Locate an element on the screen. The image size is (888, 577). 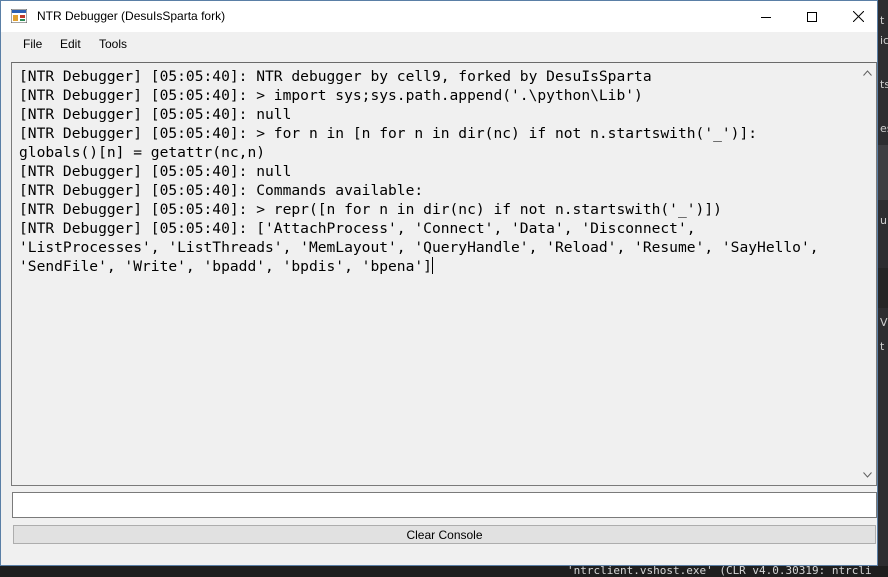
minimize-button is located at coordinates (766, 16).